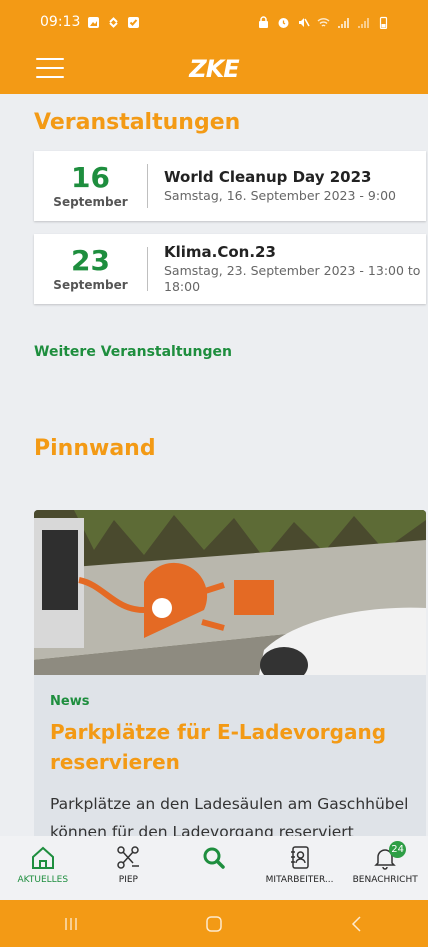  I want to click on system-navigation-bar, so click(214, 923).